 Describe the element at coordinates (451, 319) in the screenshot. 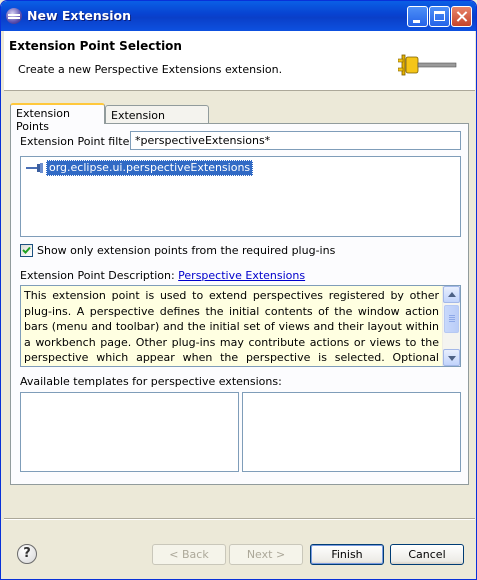

I see `scroll-thumb` at that location.